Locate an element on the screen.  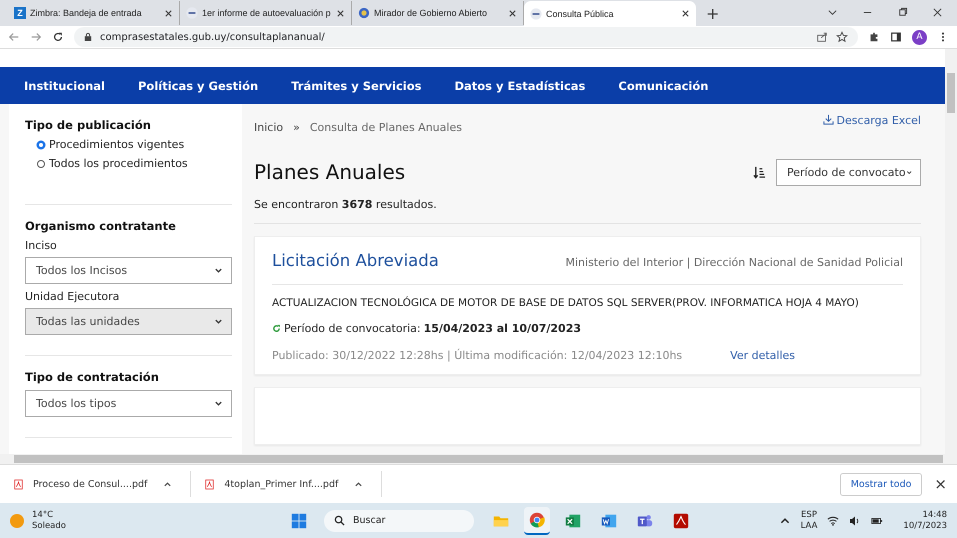
radio-option: Todos los procedimientos is located at coordinates (134, 163).